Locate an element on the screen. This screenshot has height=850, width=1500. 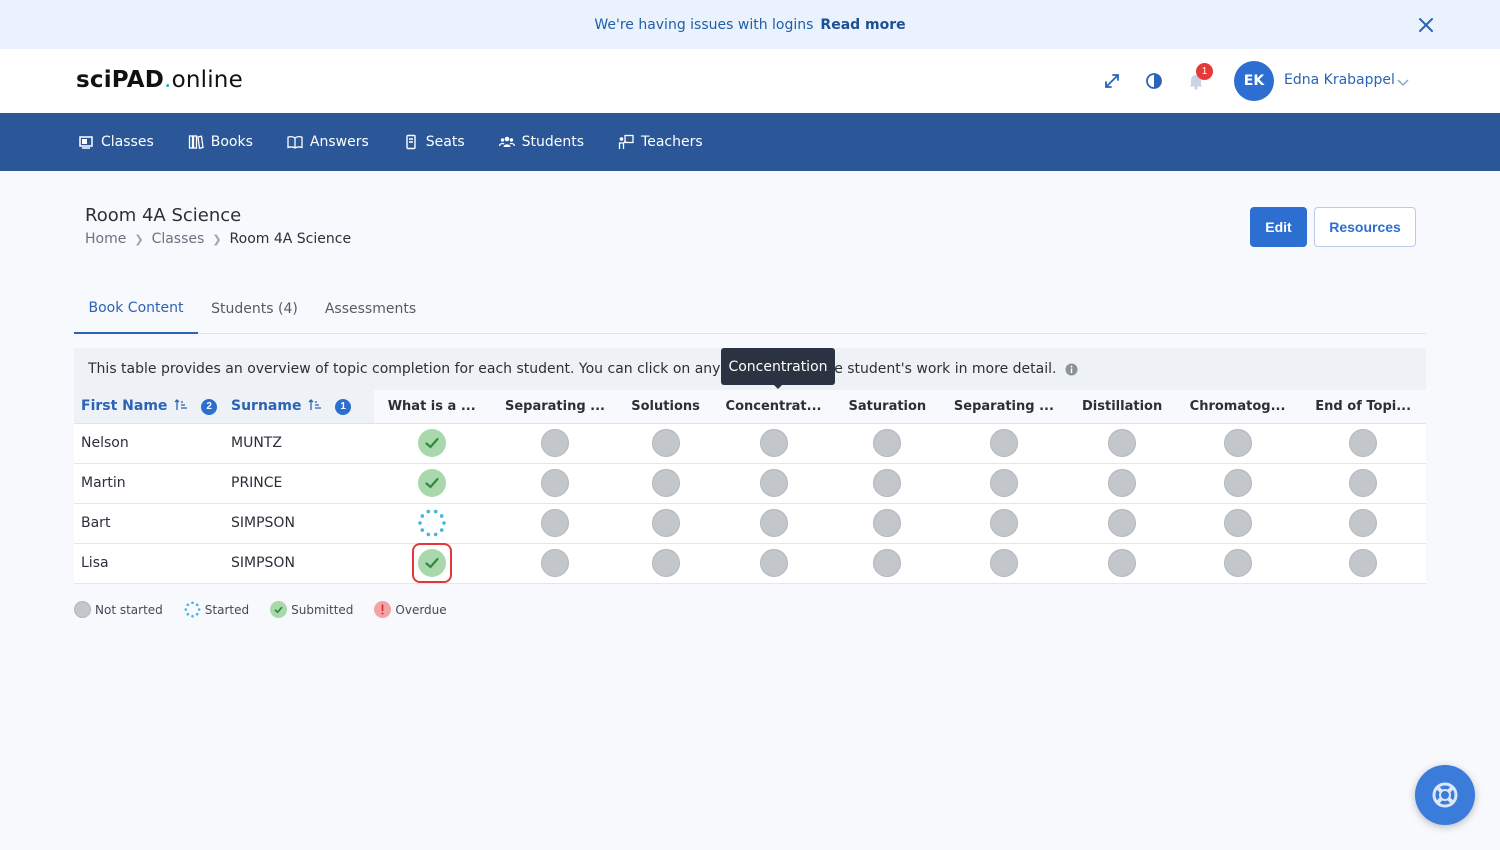
nav-item-label: Seats is located at coordinates (445, 142).